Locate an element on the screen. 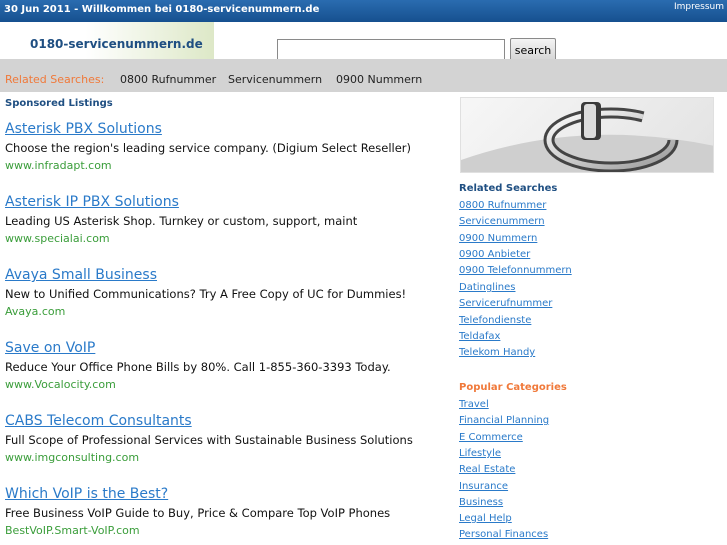 The height and width of the screenshot is (545, 727). power-button-banner is located at coordinates (587, 135).